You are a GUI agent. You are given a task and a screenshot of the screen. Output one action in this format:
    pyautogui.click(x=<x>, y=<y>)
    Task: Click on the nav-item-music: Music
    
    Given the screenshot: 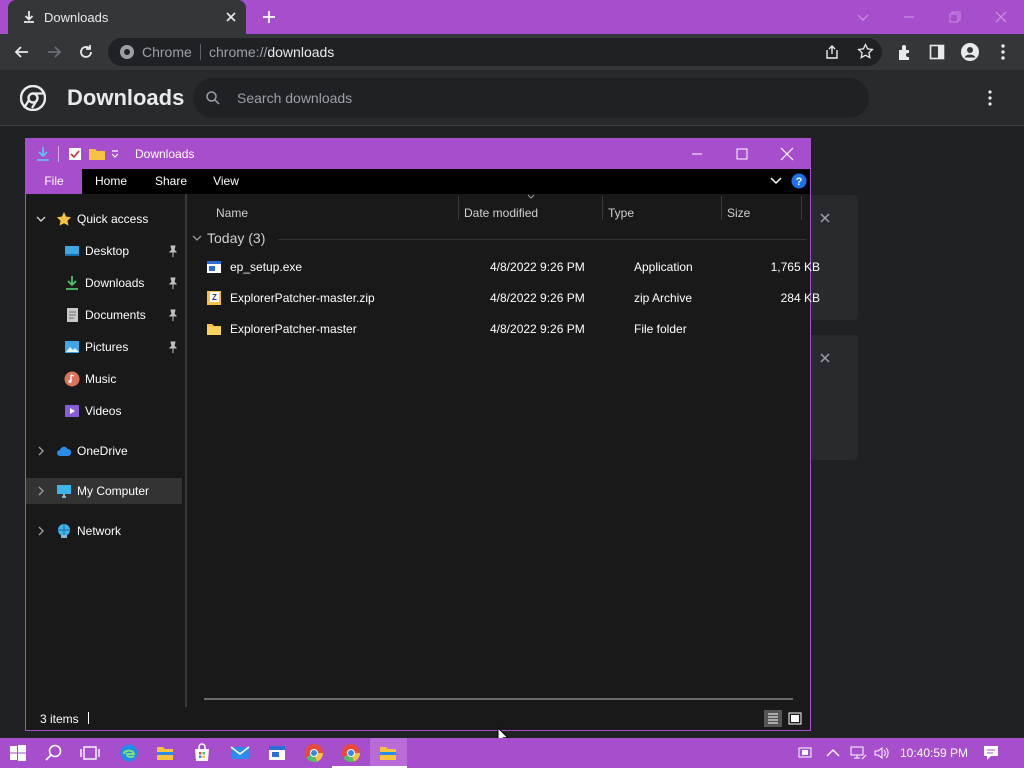 What is the action you would take?
    pyautogui.click(x=104, y=379)
    